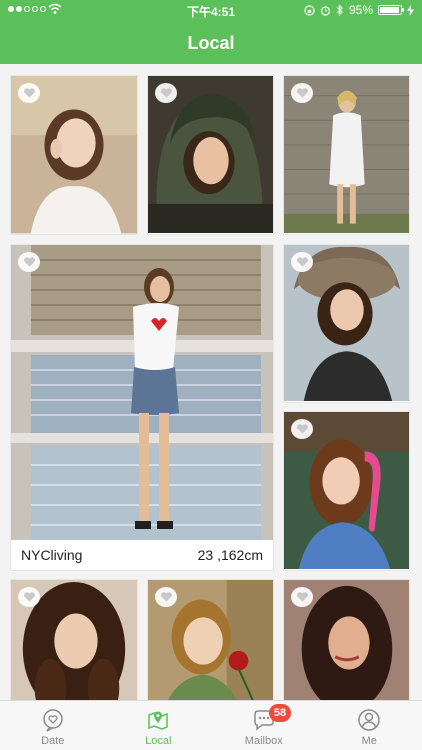  I want to click on rotation-lock-icon, so click(309, 10).